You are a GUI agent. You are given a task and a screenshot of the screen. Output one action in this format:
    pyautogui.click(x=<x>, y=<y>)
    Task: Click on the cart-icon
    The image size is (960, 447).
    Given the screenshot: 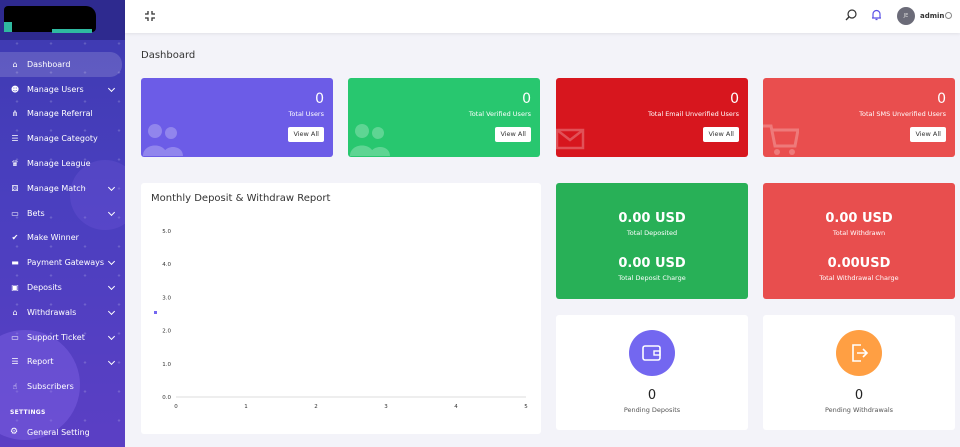 What is the action you would take?
    pyautogui.click(x=781, y=139)
    